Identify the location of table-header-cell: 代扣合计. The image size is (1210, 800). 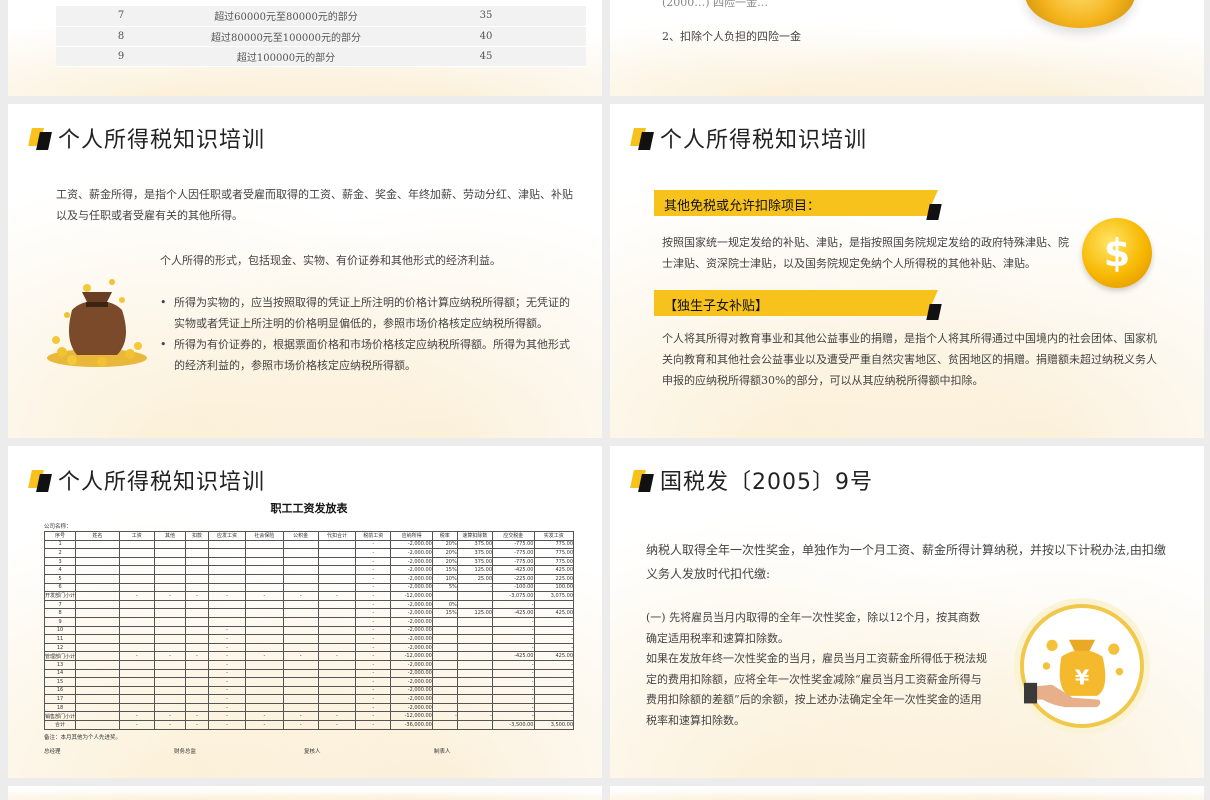
(337, 536).